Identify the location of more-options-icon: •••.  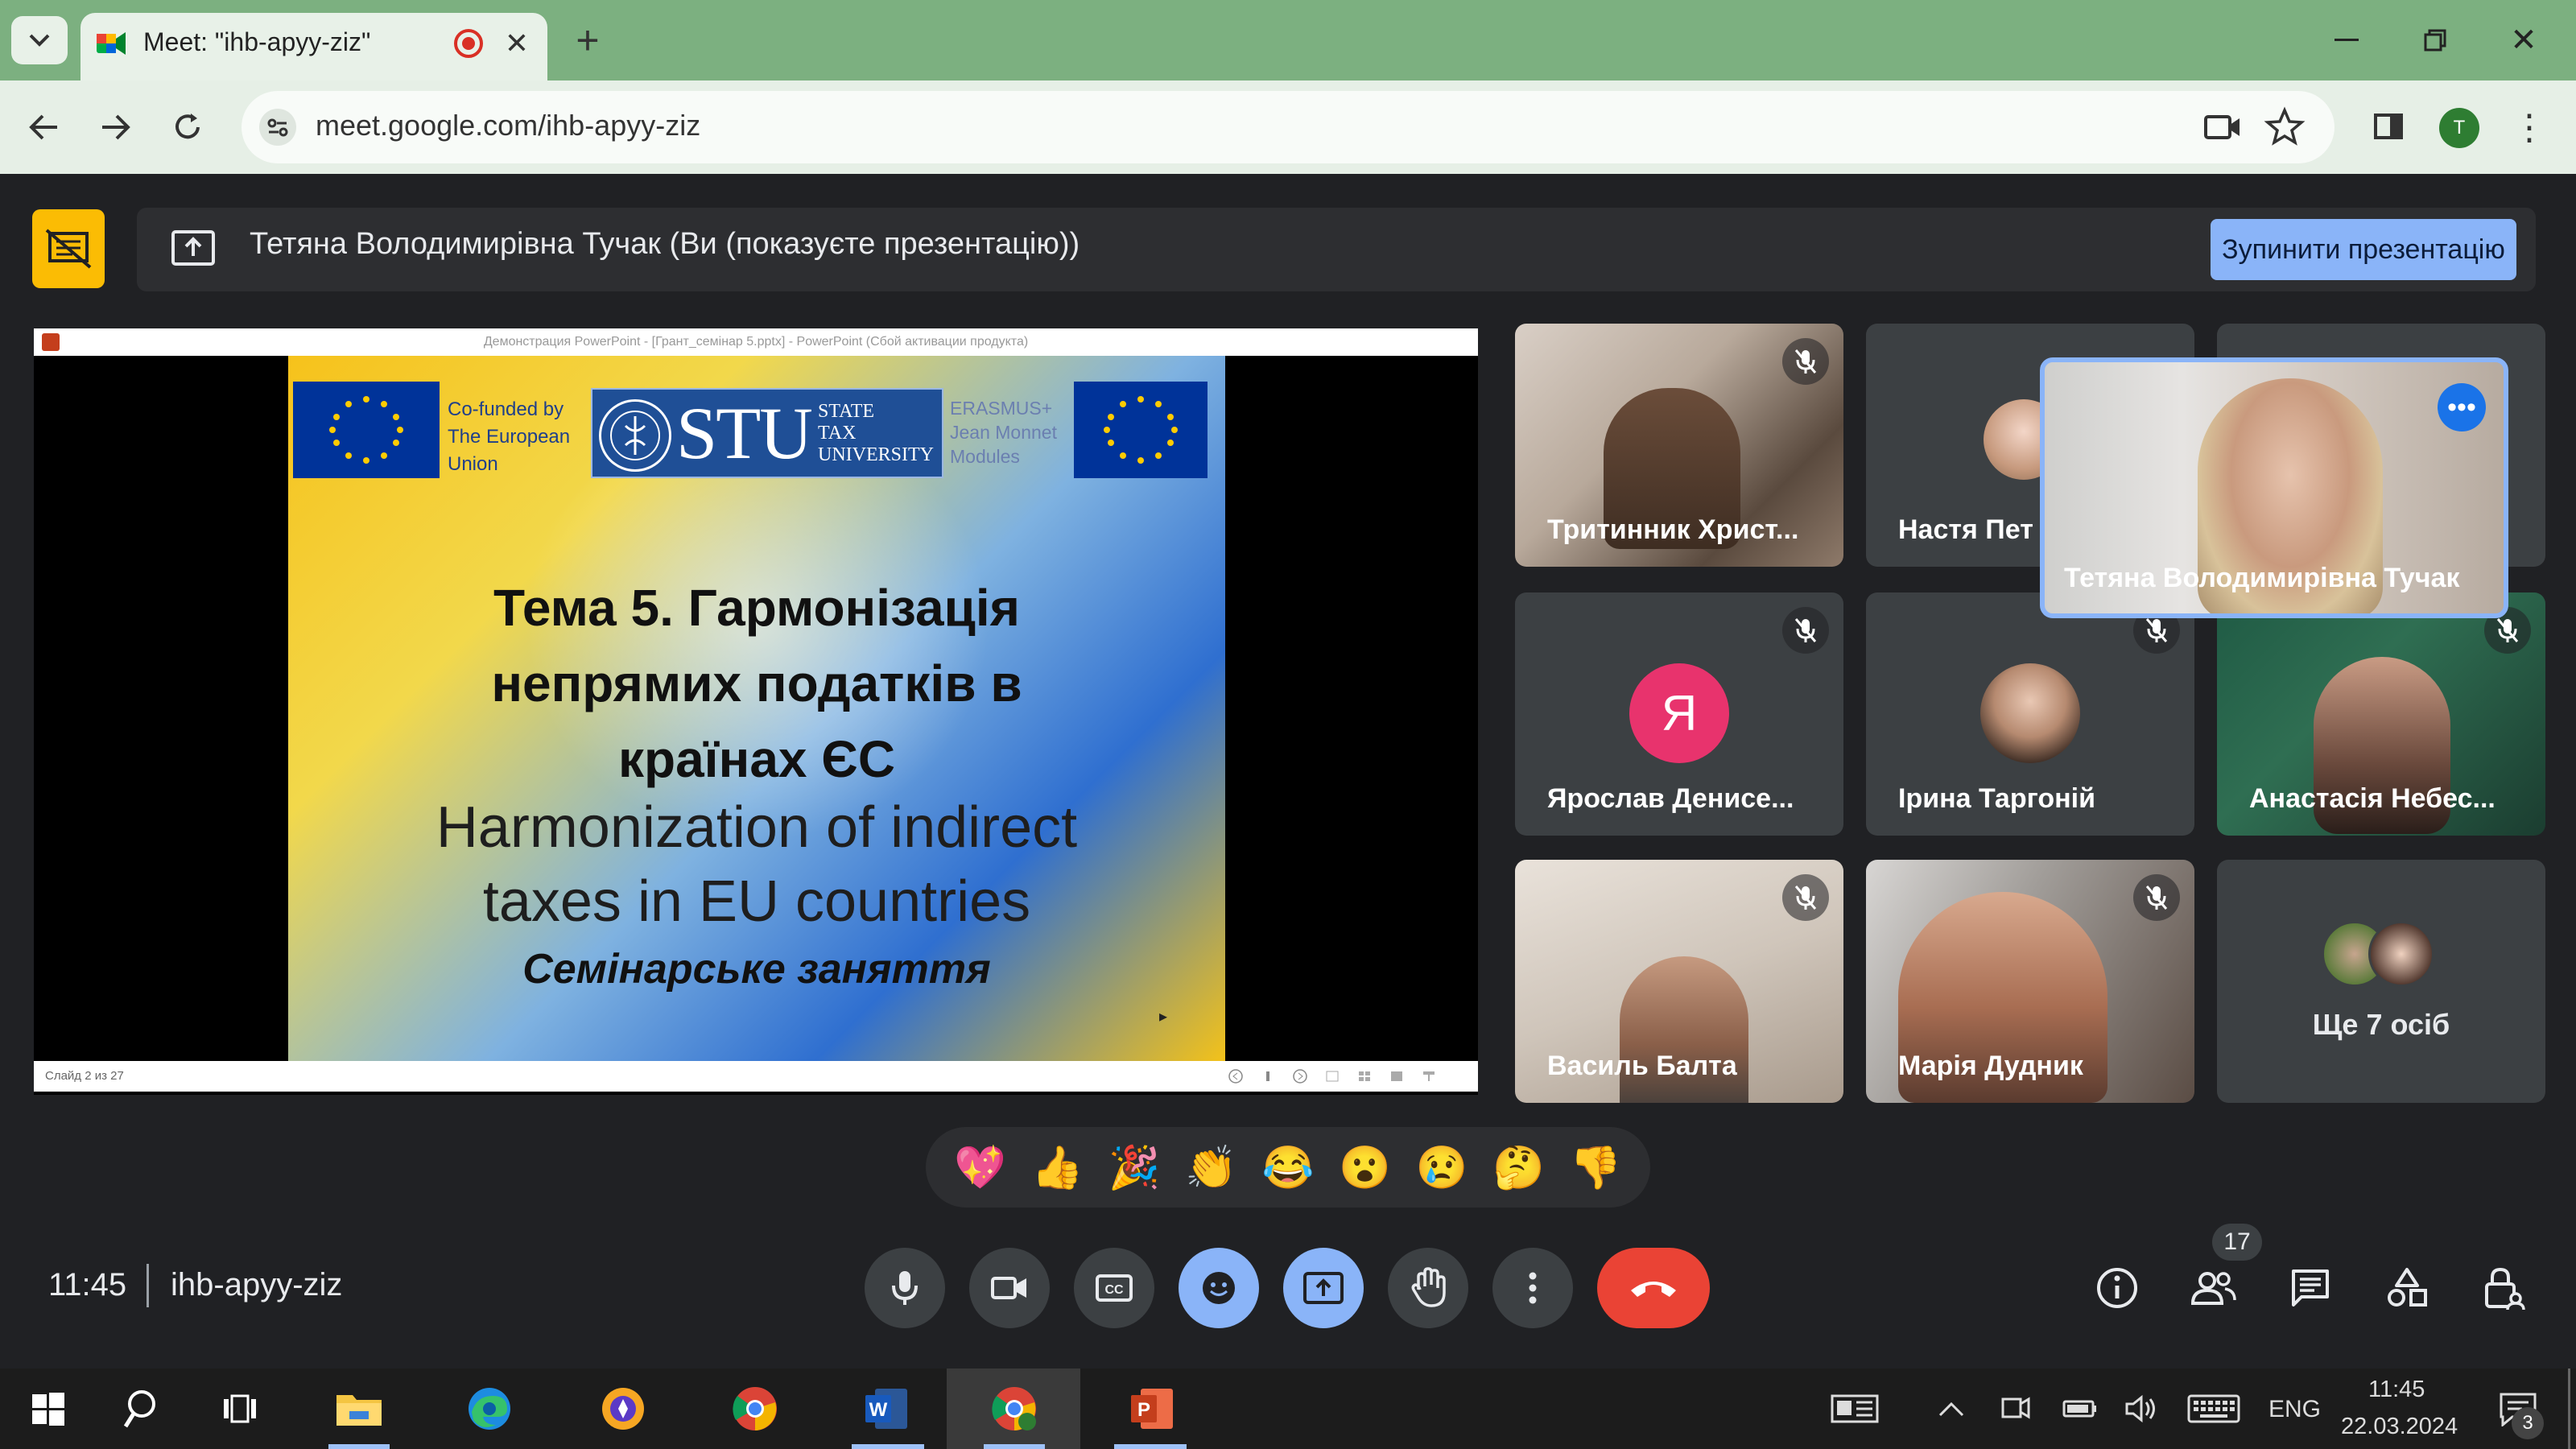
(2462, 407).